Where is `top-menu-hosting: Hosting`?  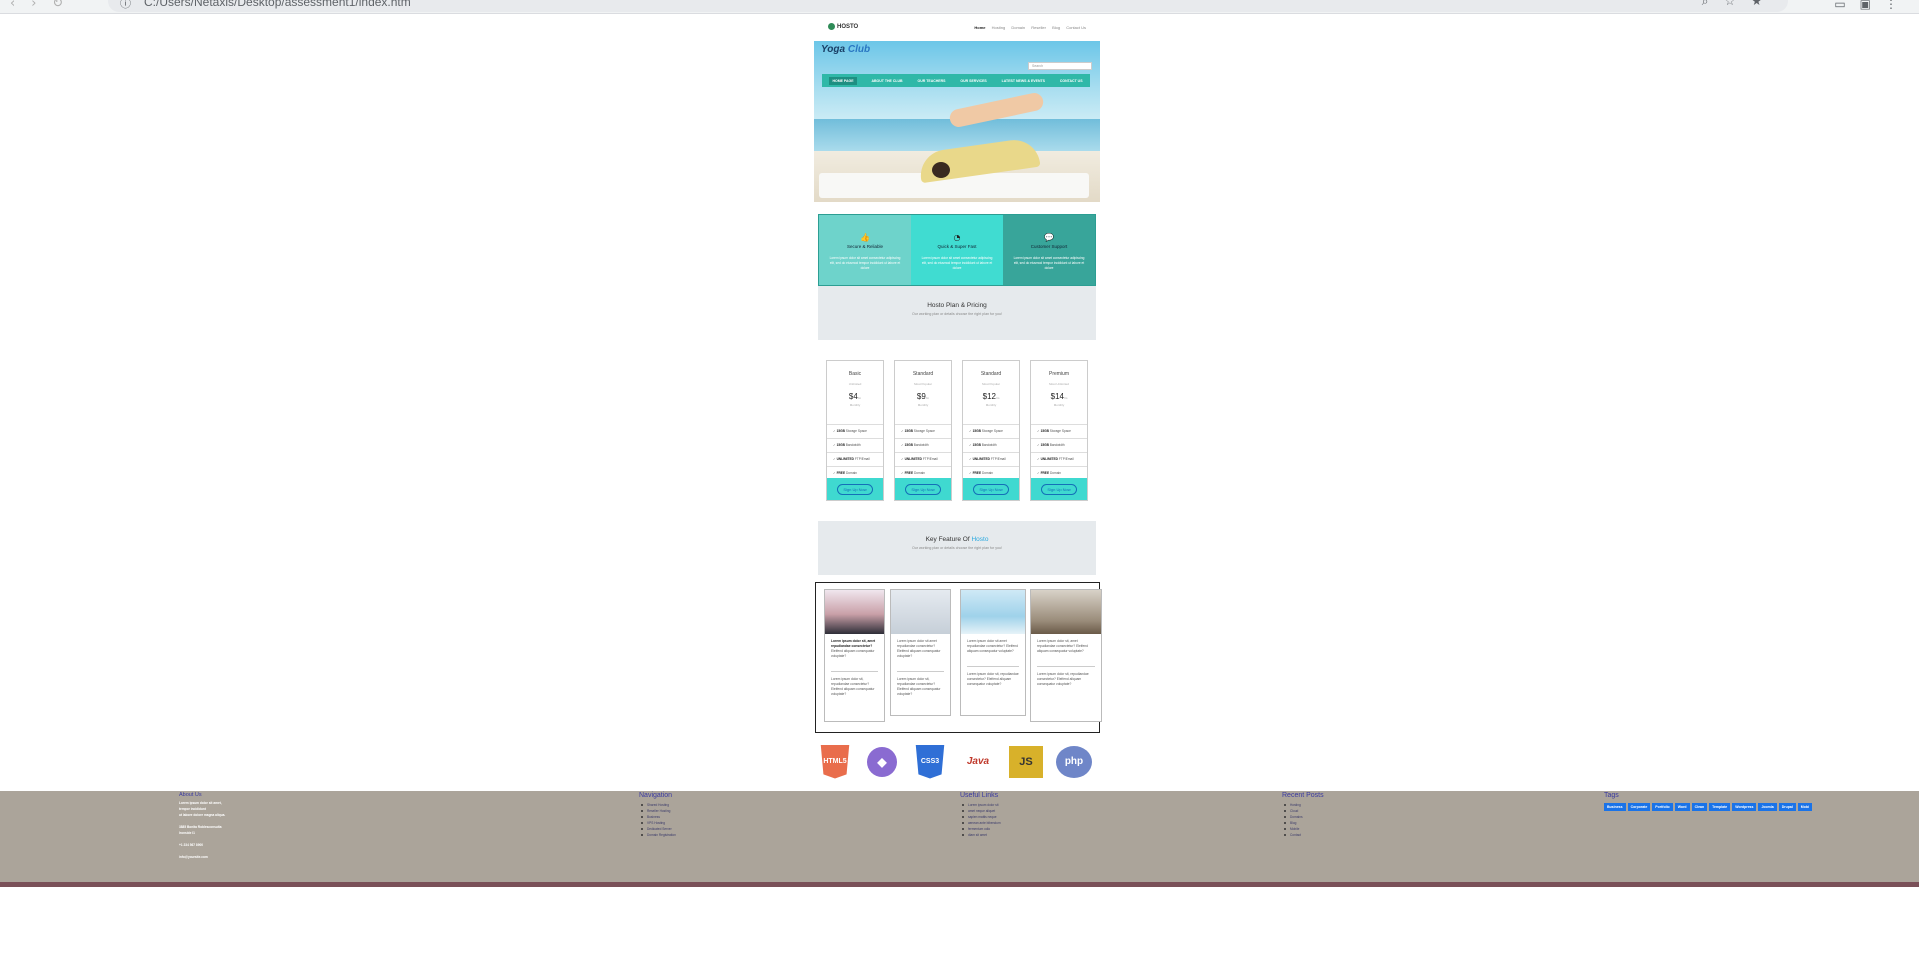
top-menu-hosting: Hosting is located at coordinates (999, 27).